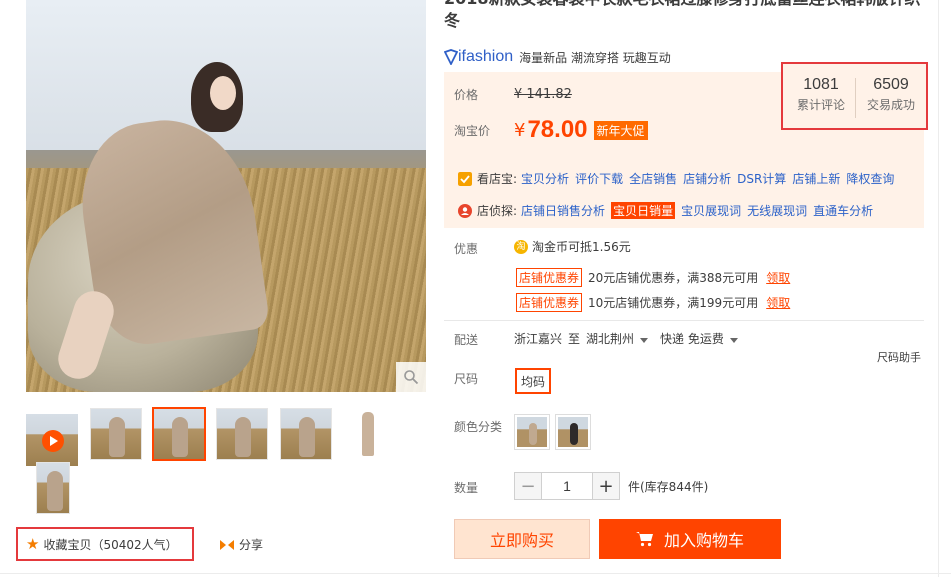 The width and height of the screenshot is (951, 577). What do you see at coordinates (543, 94) in the screenshot?
I see `list-price: ¥ 141.82` at bounding box center [543, 94].